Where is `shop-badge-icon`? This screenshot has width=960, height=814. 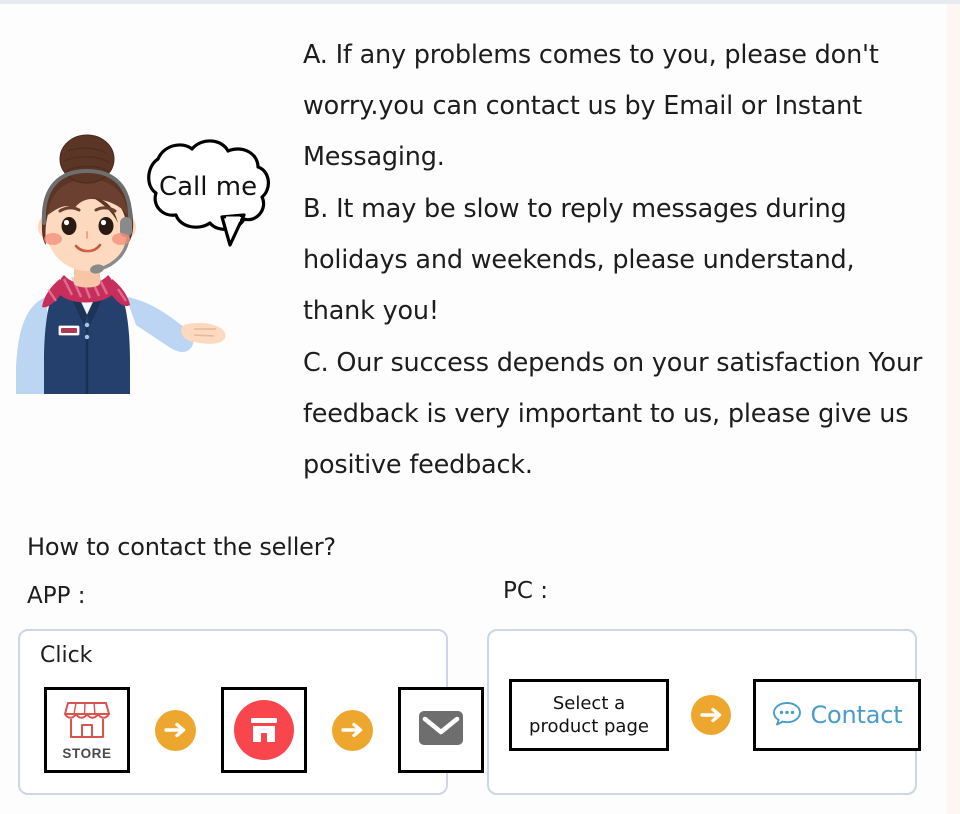 shop-badge-icon is located at coordinates (264, 730).